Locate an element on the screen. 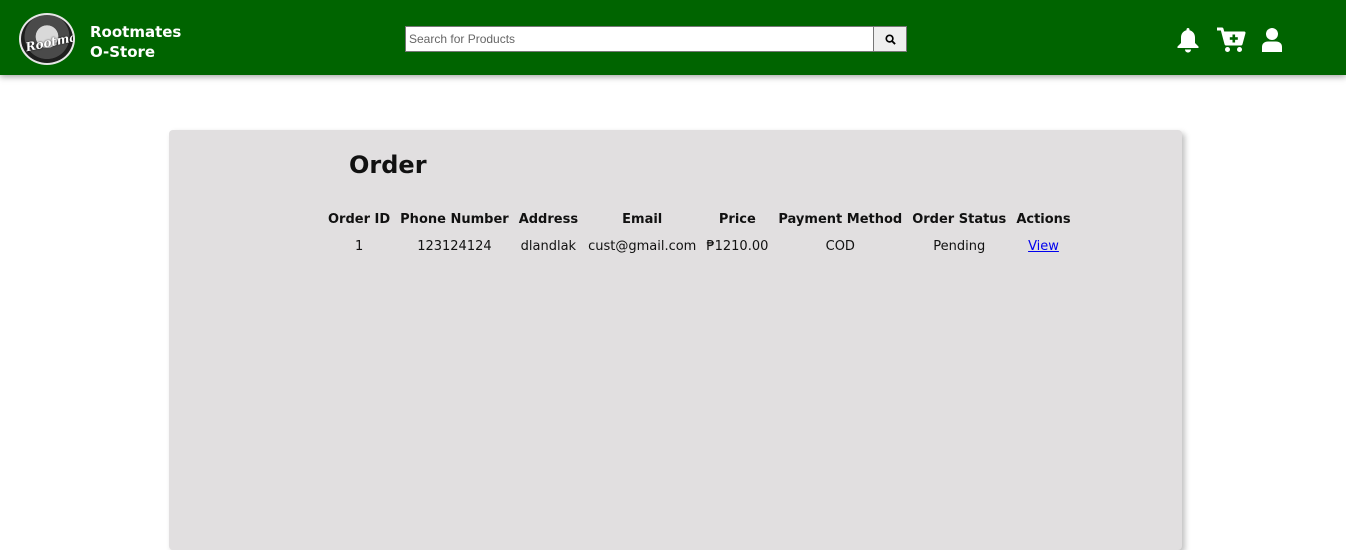 This screenshot has width=1346, height=550. top-navbar: Rootmates Rootmates O-Store is located at coordinates (673, 37).